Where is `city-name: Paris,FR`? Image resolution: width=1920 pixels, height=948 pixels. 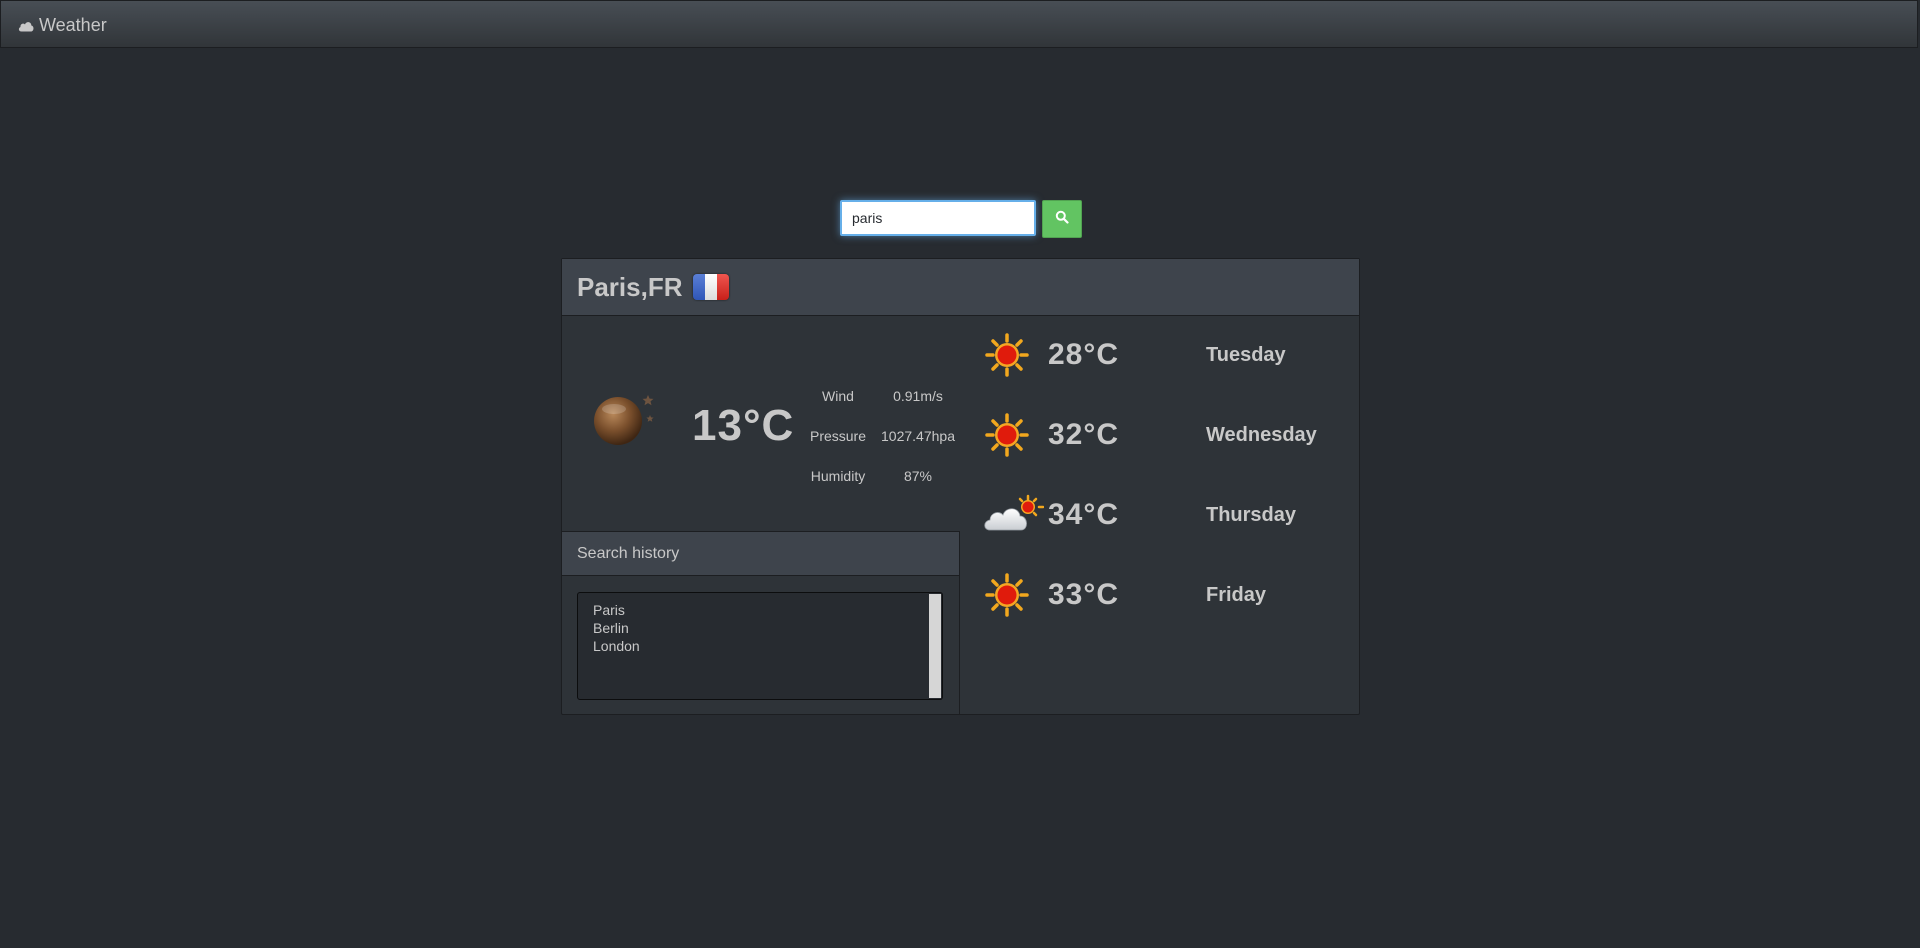
city-name: Paris,FR is located at coordinates (630, 286).